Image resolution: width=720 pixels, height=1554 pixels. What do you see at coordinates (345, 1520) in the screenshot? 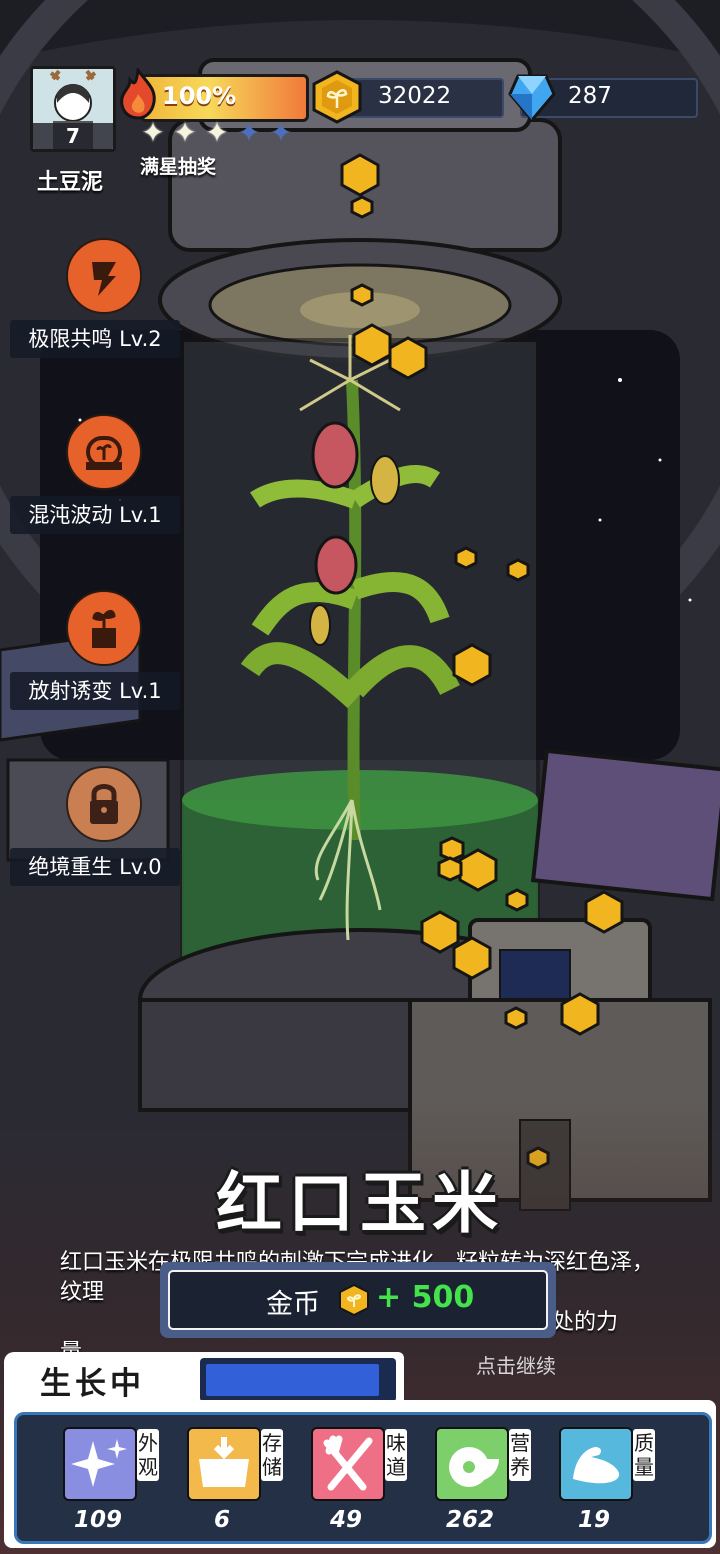
I see `stat-value: 49` at bounding box center [345, 1520].